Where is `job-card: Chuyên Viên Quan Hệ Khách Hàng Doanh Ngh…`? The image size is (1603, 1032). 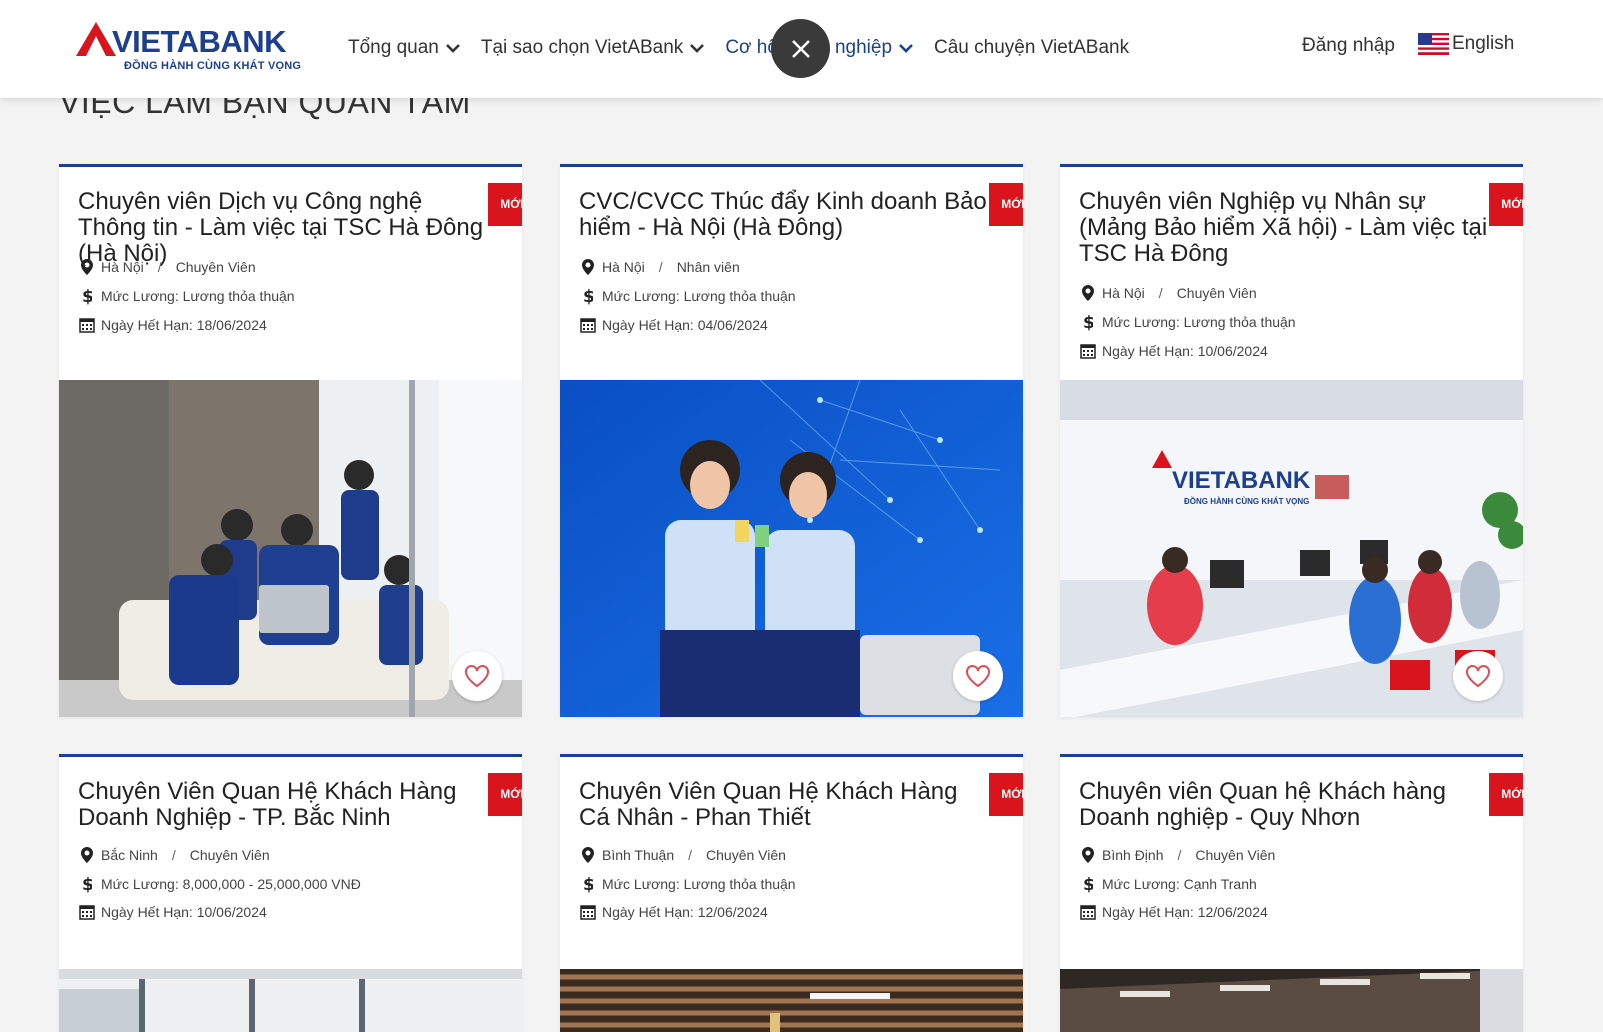 job-card: Chuyên Viên Quan Hệ Khách Hàng Doanh Ngh… is located at coordinates (290, 893).